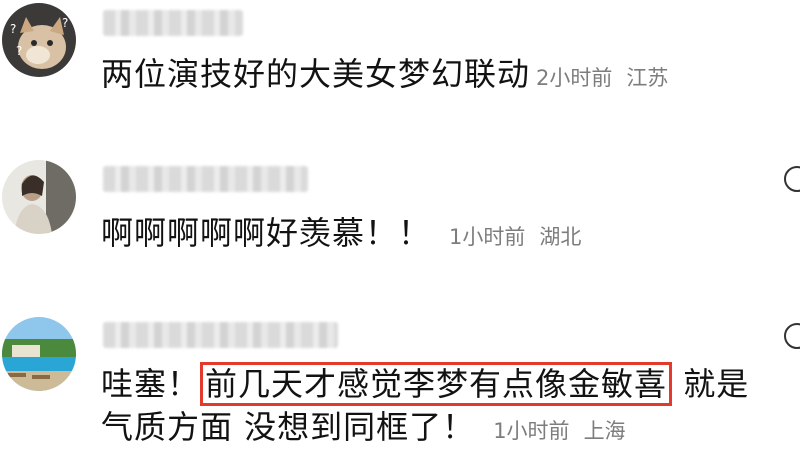 The image size is (800, 453). What do you see at coordinates (711, 384) in the screenshot?
I see `comment-text-suffix: 就是` at bounding box center [711, 384].